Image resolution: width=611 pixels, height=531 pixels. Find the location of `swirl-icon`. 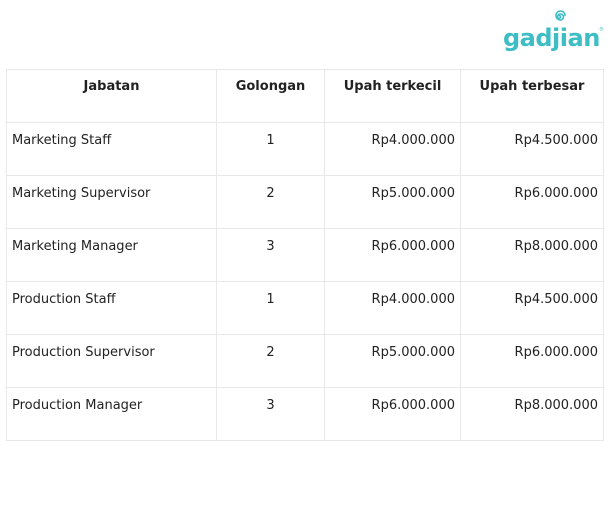

swirl-icon is located at coordinates (560, 15).